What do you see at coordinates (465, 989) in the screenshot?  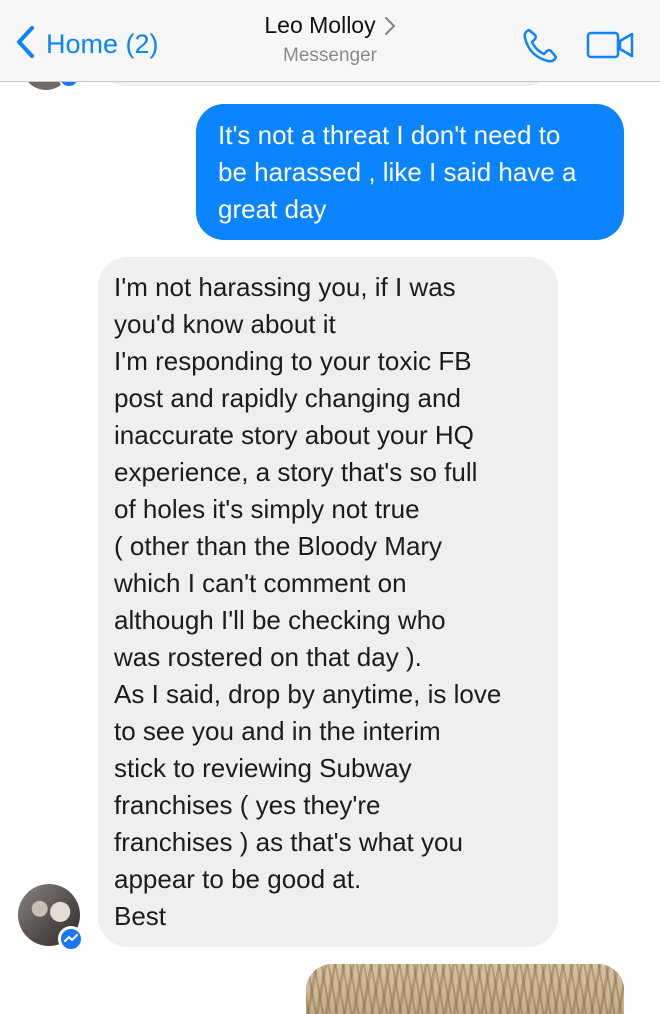 I see `outgoing-image-message` at bounding box center [465, 989].